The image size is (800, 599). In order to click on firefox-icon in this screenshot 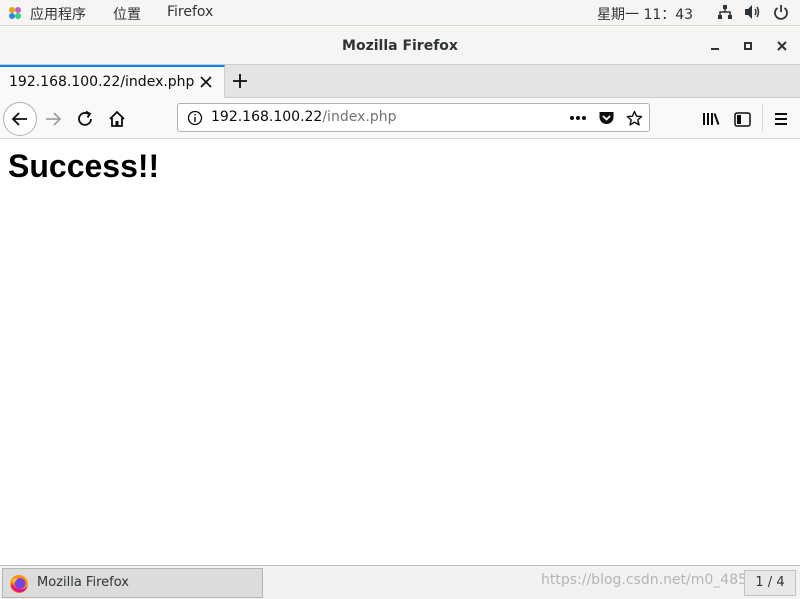, I will do `click(19, 584)`.